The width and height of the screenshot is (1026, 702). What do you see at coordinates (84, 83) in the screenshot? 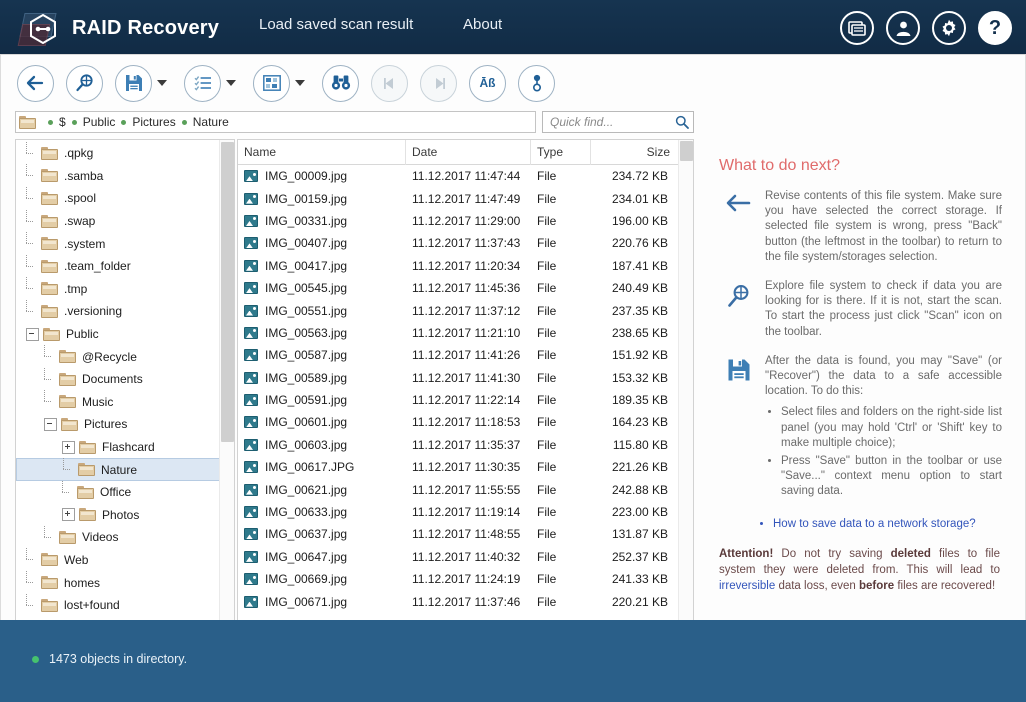
I see `scan-button` at bounding box center [84, 83].